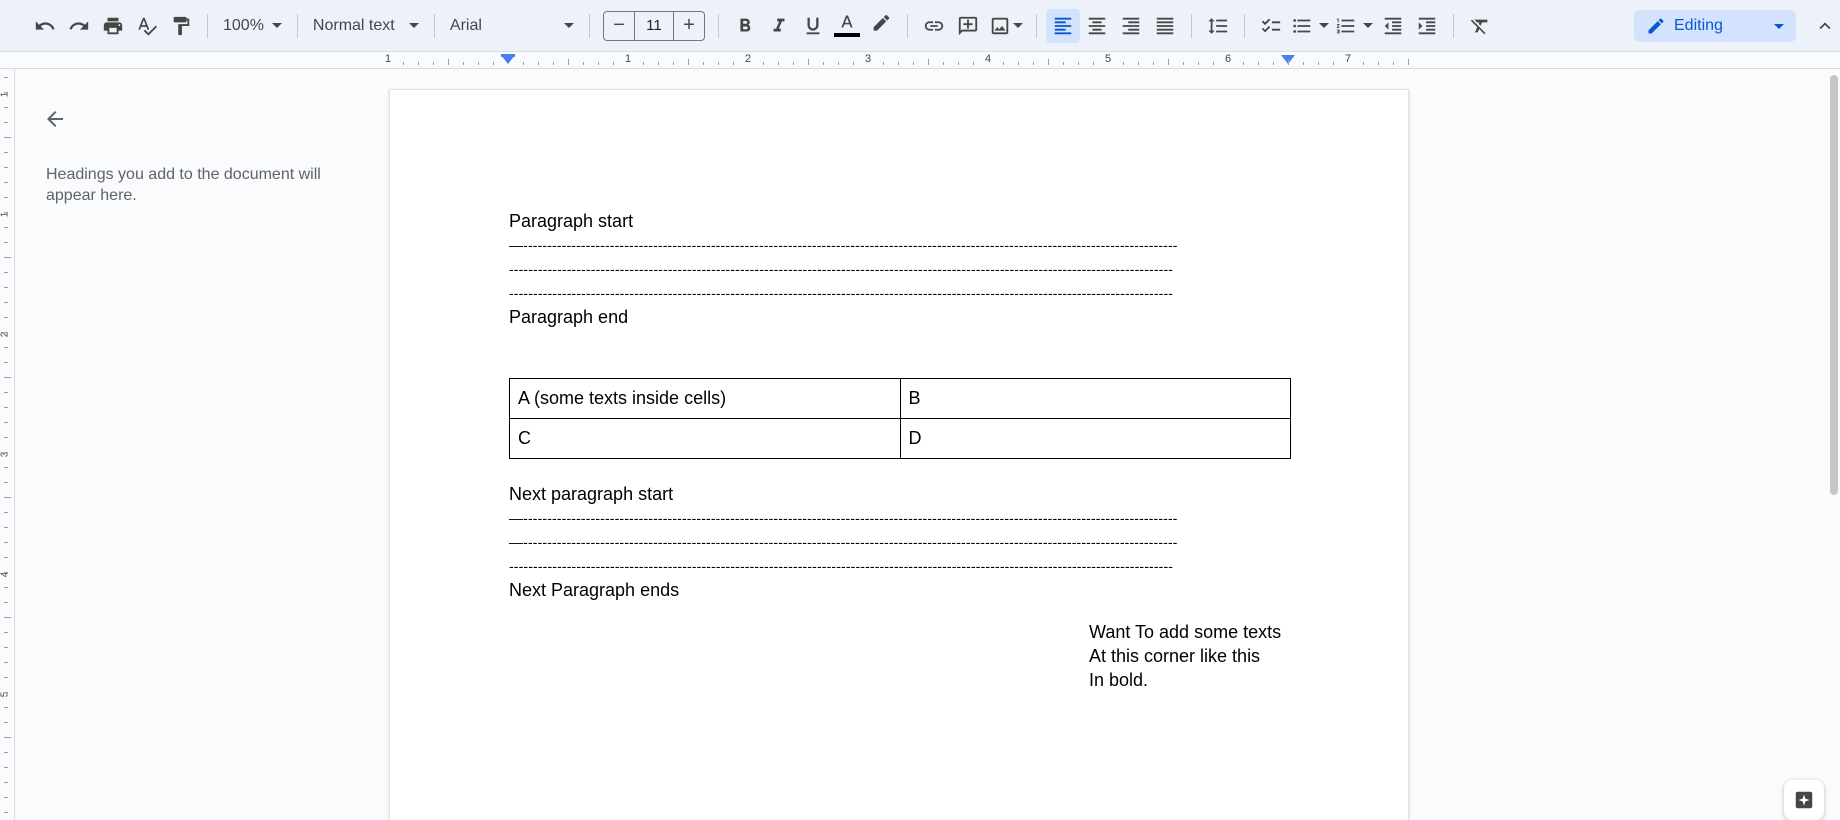 This screenshot has width=1840, height=820. I want to click on hide-menus-button, so click(1825, 26).